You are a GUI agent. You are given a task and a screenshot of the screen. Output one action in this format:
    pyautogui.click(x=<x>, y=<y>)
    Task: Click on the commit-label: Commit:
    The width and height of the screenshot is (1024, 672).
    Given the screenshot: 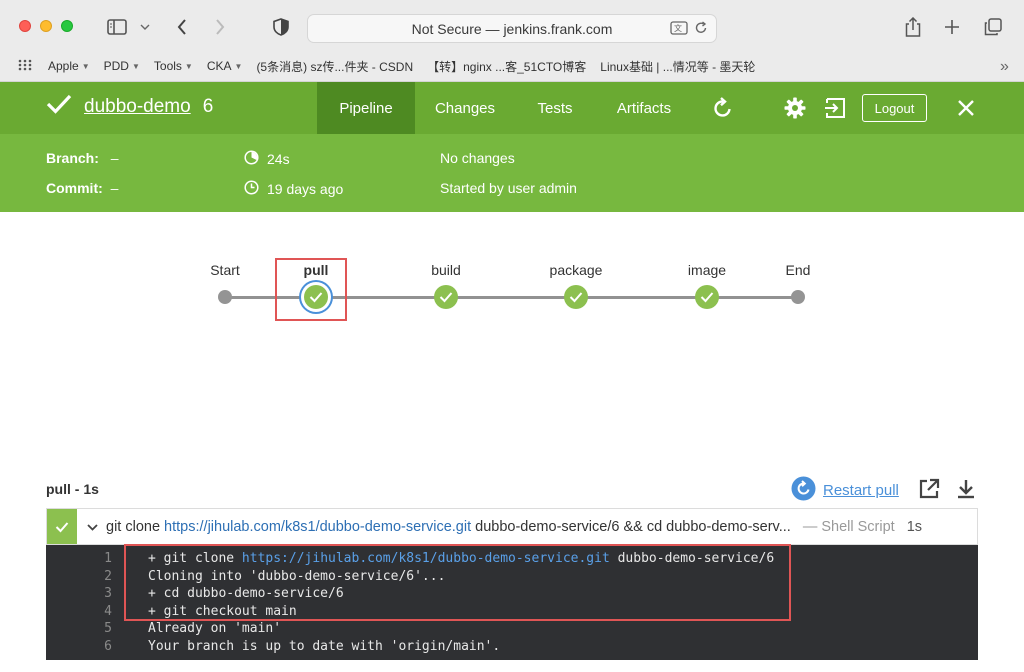 What is the action you would take?
    pyautogui.click(x=74, y=188)
    